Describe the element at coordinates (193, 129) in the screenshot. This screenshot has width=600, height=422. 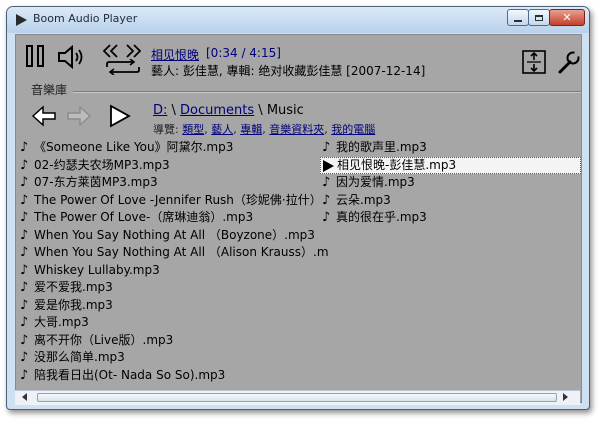
I see `nav-link-genre: 類型` at that location.